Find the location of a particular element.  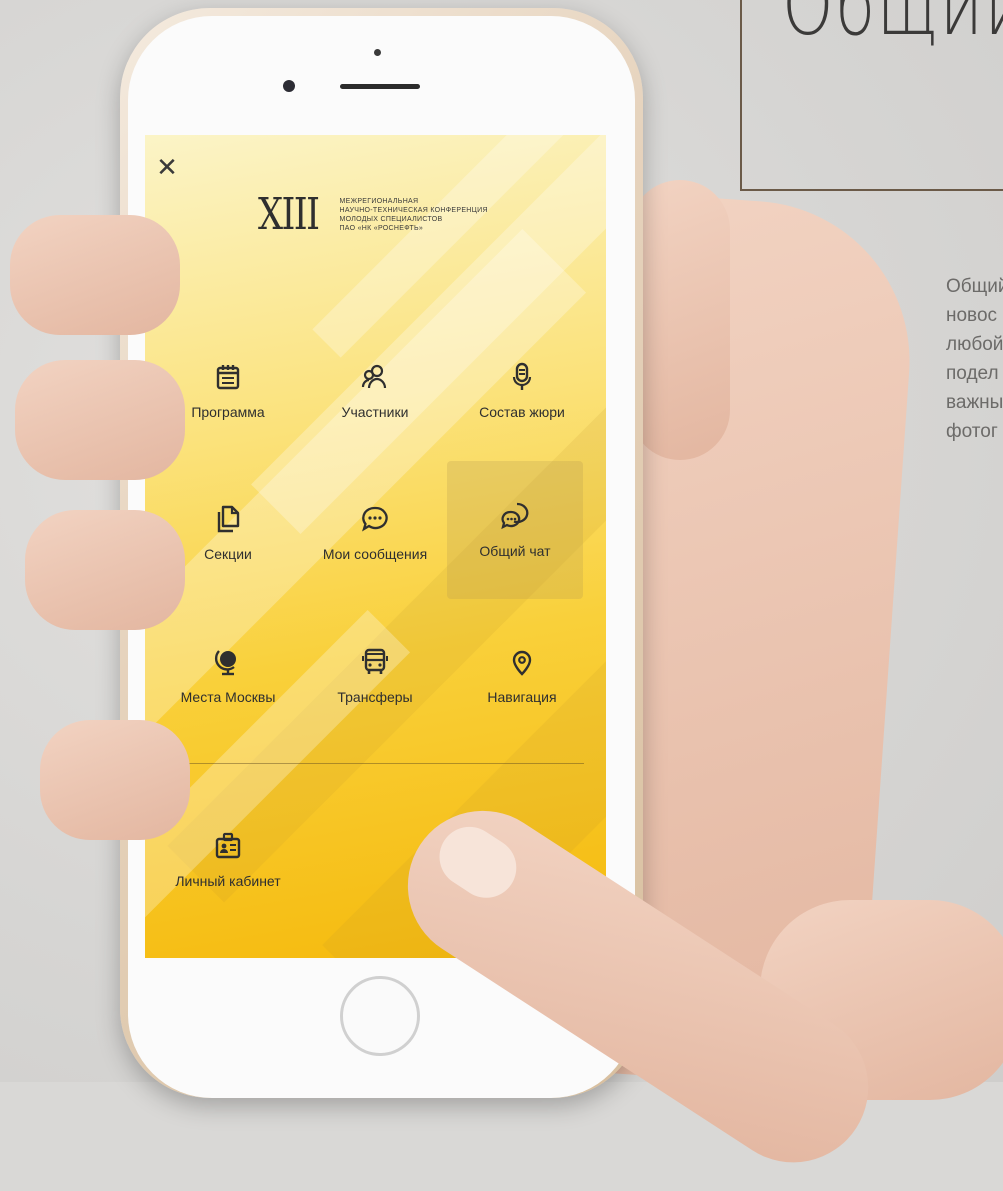

microphone-icon is located at coordinates (522, 376).